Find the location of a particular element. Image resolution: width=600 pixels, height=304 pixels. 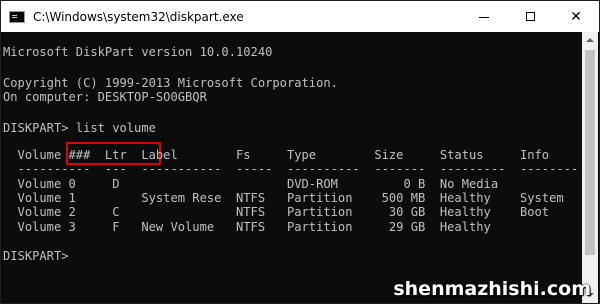

console-line: On computer: DESKTOP-SO0GBQR is located at coordinates (105, 97).